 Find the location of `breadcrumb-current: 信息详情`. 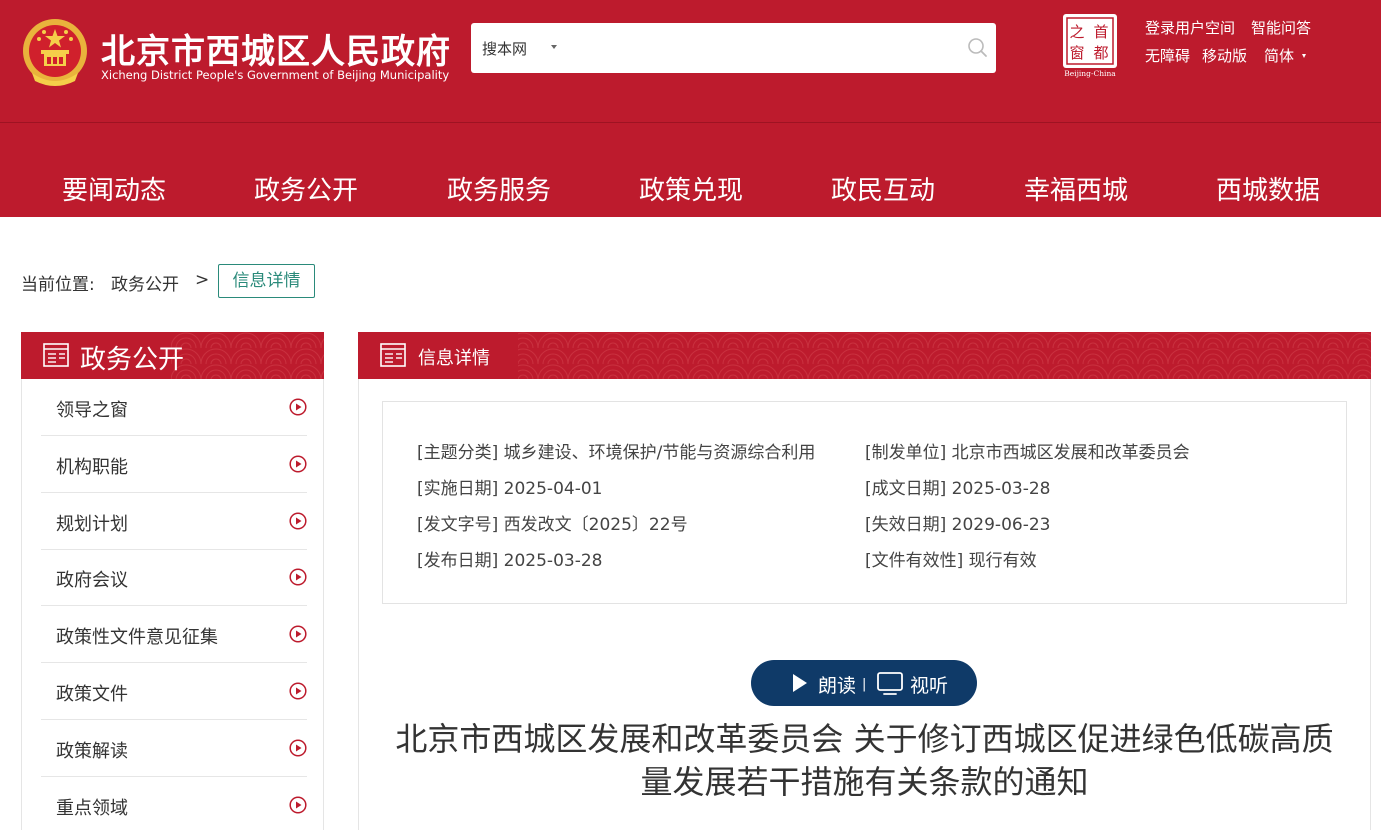

breadcrumb-current: 信息详情 is located at coordinates (266, 281).